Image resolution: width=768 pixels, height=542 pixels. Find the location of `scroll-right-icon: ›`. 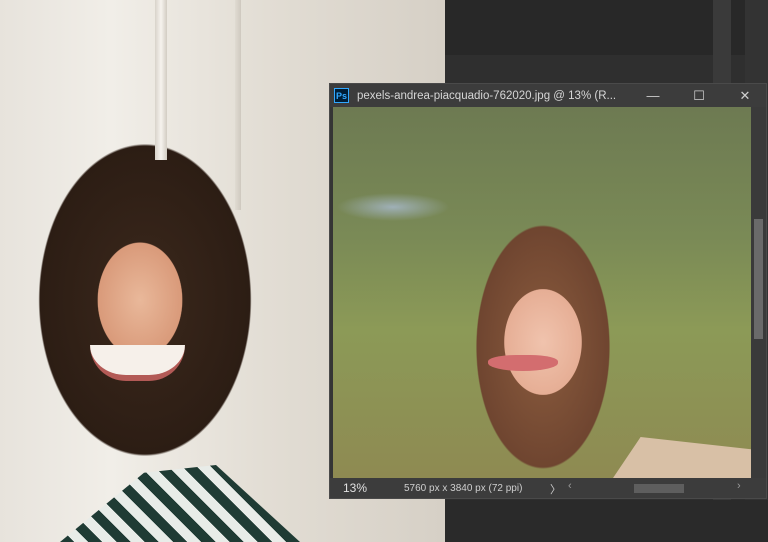

scroll-right-icon: › is located at coordinates (739, 486).